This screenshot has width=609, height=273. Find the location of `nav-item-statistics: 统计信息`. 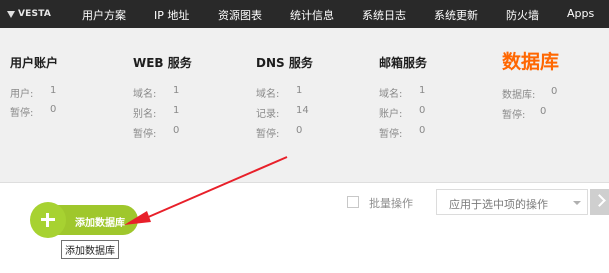

nav-item-statistics: 统计信息 is located at coordinates (312, 15).